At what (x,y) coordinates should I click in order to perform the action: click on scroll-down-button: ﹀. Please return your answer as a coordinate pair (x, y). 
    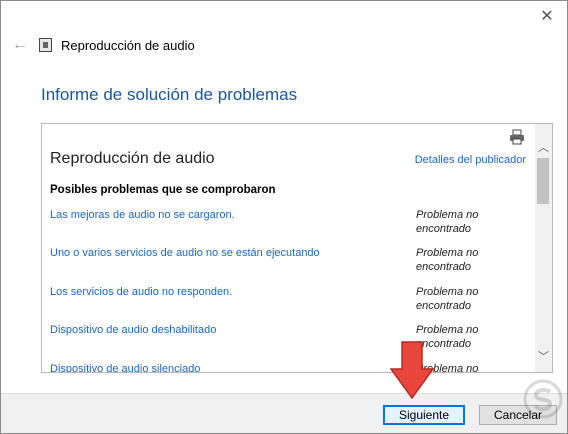
    Looking at the image, I should click on (543, 355).